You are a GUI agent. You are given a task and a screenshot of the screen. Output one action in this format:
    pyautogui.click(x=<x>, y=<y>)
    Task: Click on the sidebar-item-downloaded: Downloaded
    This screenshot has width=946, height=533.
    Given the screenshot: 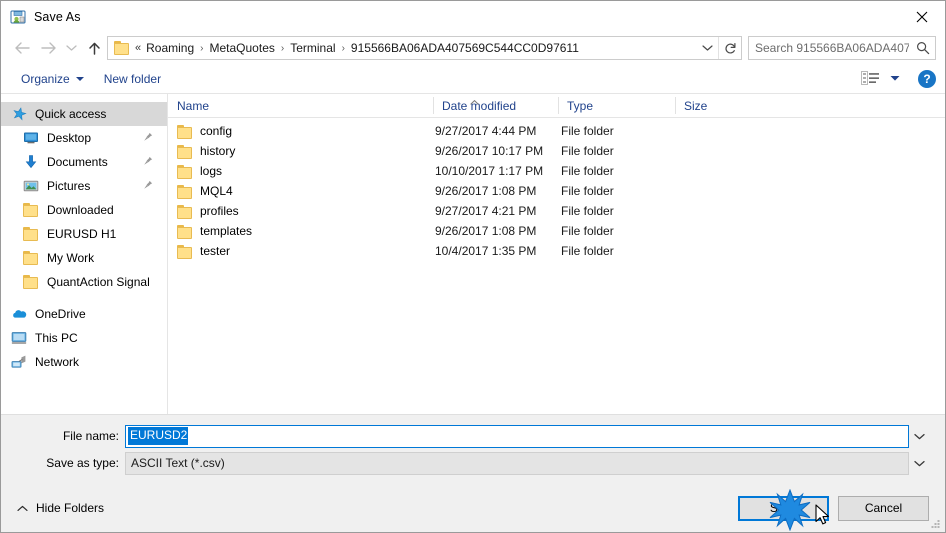 What is the action you would take?
    pyautogui.click(x=84, y=210)
    